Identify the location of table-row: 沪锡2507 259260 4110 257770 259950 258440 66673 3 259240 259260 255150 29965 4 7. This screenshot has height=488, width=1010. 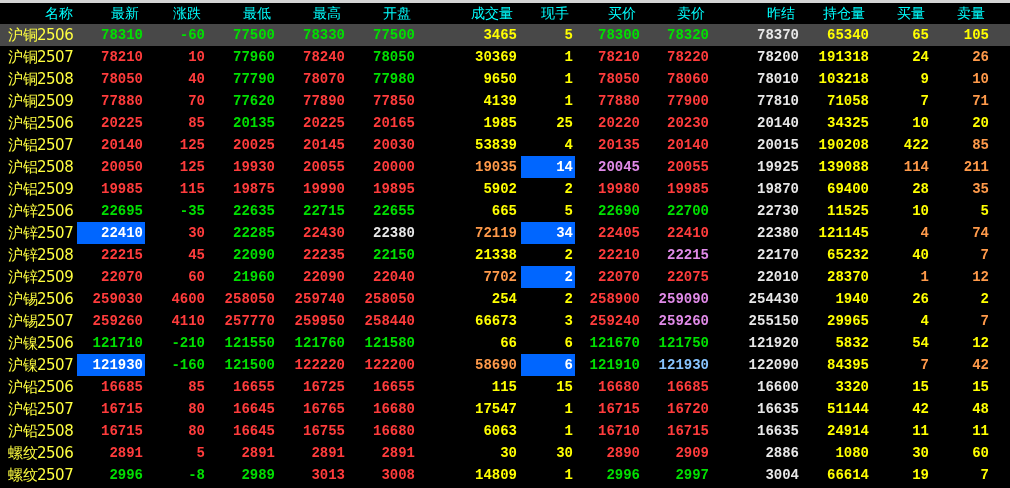
(505, 321).